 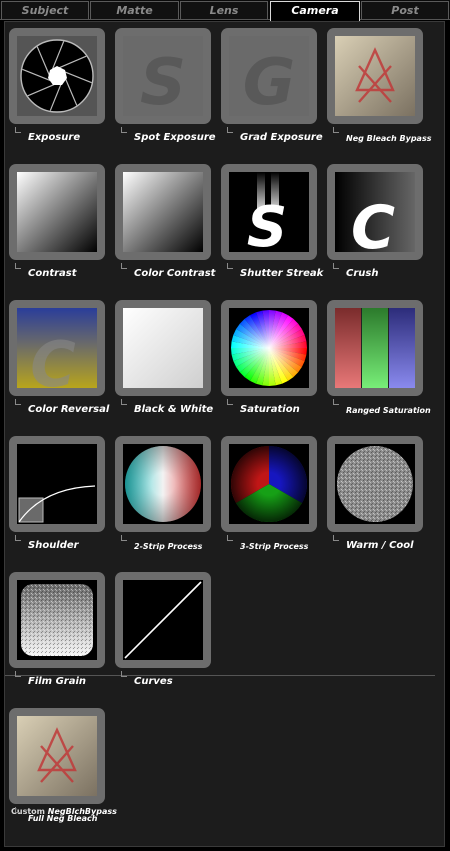 I want to click on preset-film-grain, so click(x=57, y=620).